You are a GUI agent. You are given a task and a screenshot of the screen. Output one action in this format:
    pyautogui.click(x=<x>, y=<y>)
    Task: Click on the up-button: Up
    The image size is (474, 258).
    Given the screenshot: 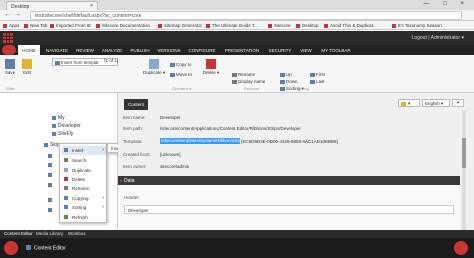 What is the action you would take?
    pyautogui.click(x=286, y=74)
    